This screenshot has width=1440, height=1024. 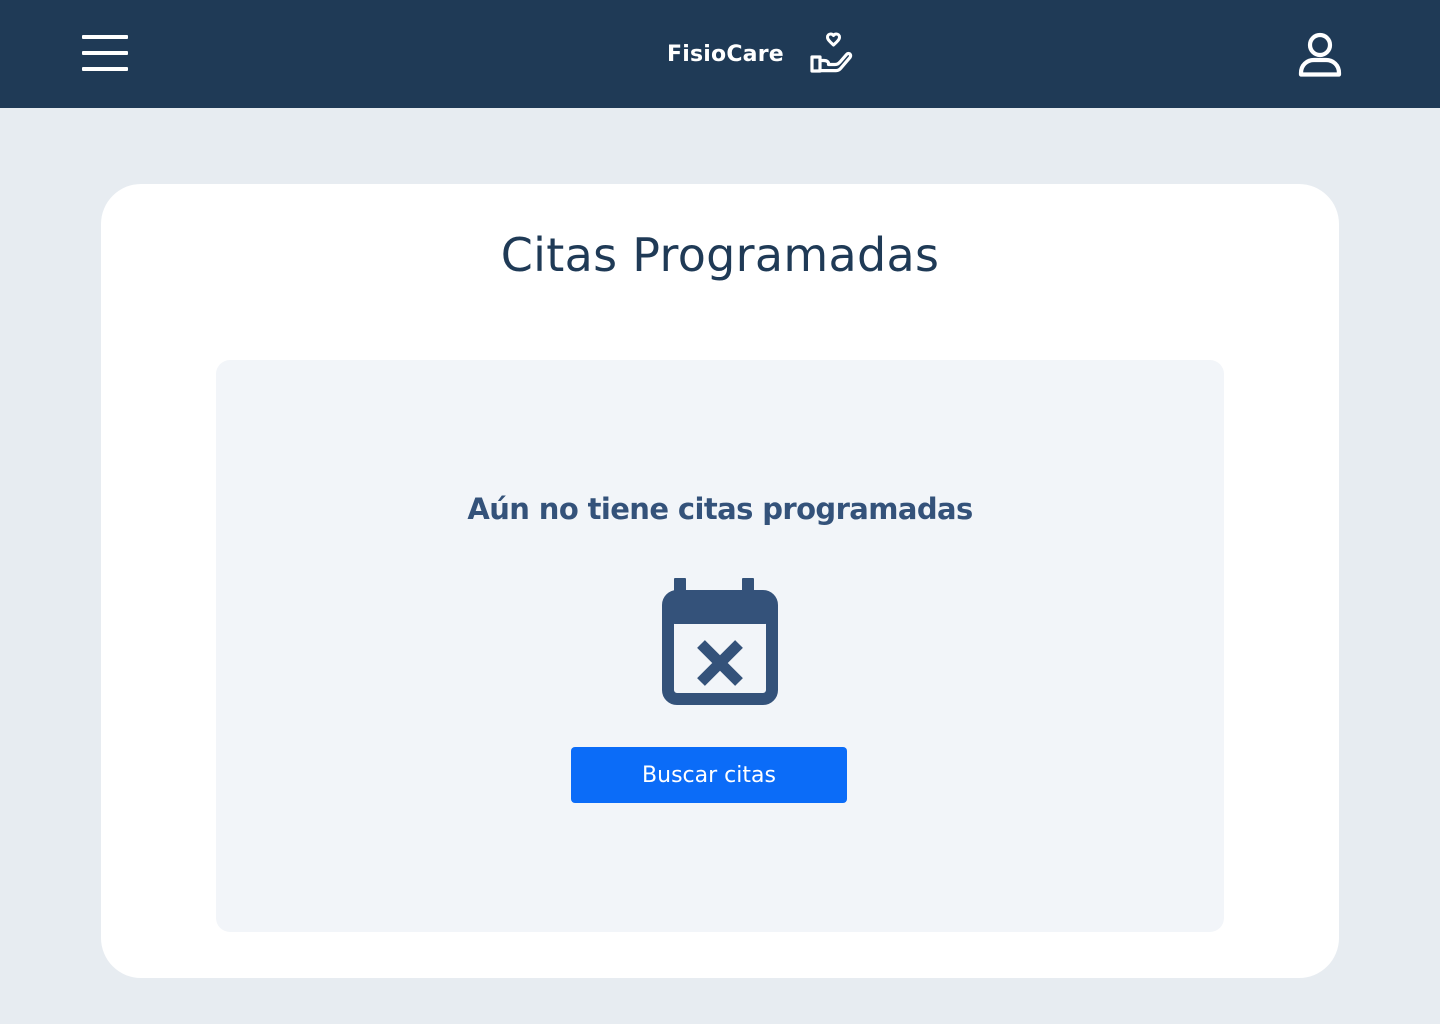 What do you see at coordinates (720, 641) in the screenshot?
I see `calendar-x-icon` at bounding box center [720, 641].